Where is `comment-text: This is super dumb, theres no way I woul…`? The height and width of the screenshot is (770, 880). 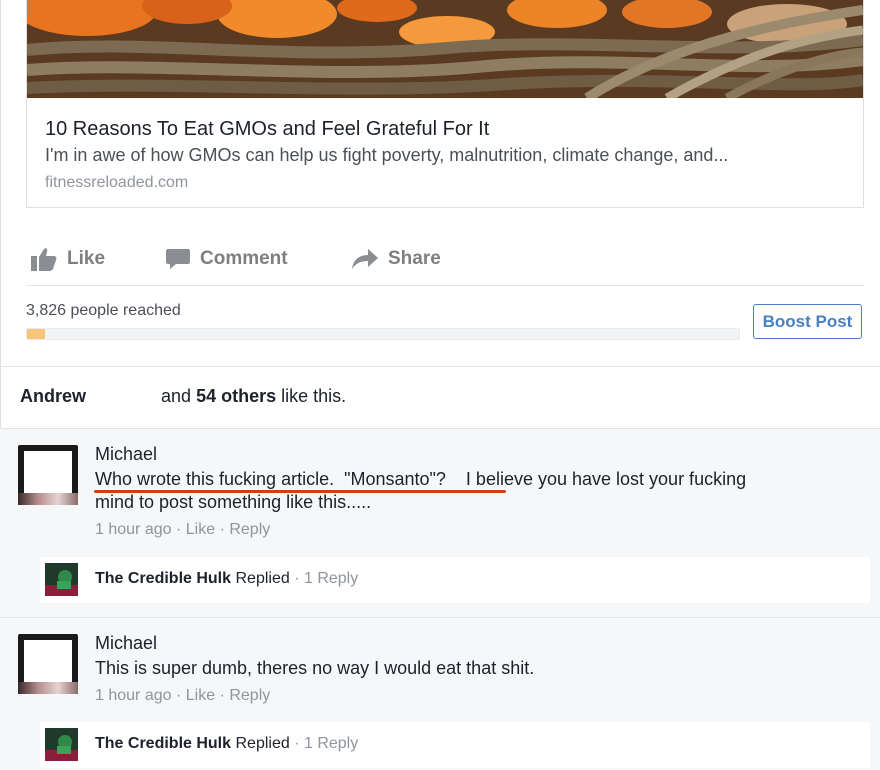 comment-text: This is super dumb, theres no way I woul… is located at coordinates (315, 668).